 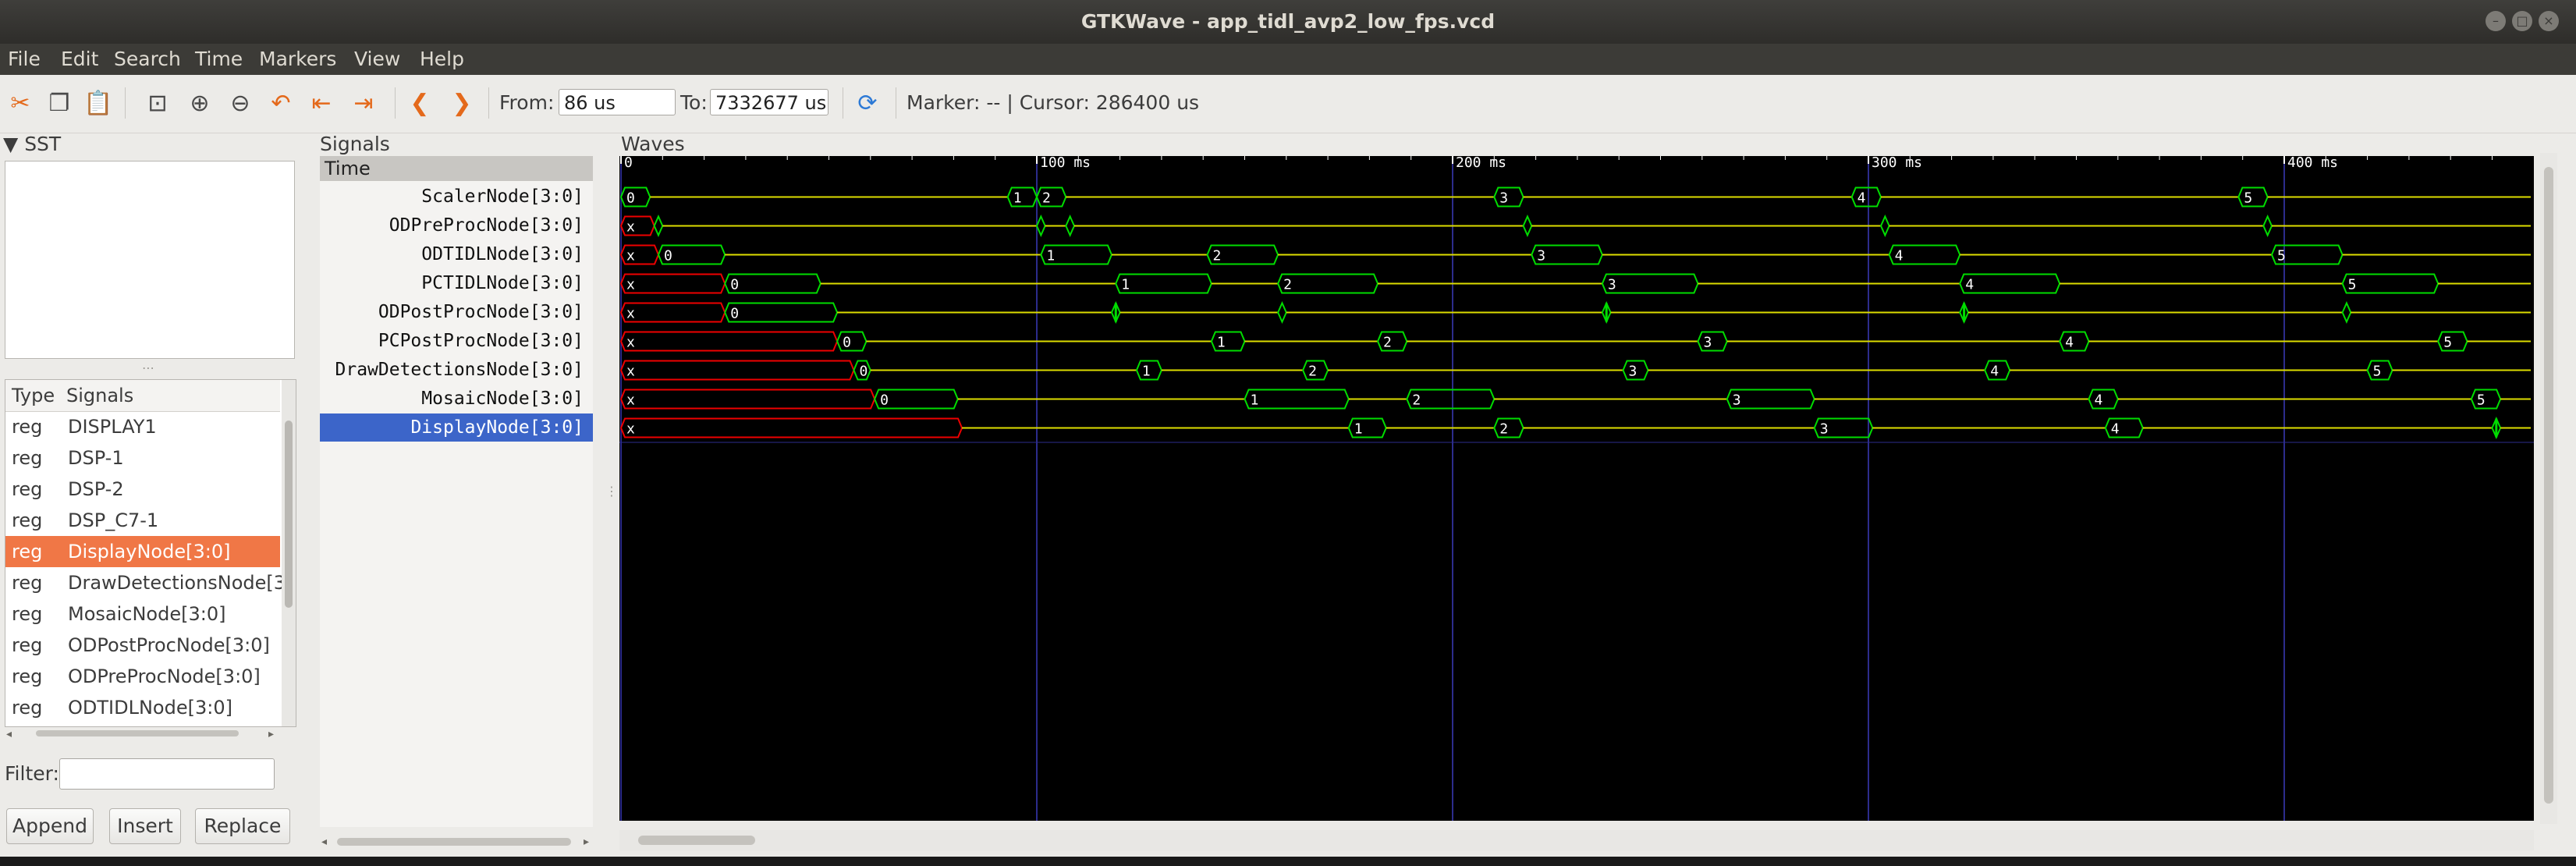 I want to click on undo-zoom-icon: ↶, so click(x=281, y=103).